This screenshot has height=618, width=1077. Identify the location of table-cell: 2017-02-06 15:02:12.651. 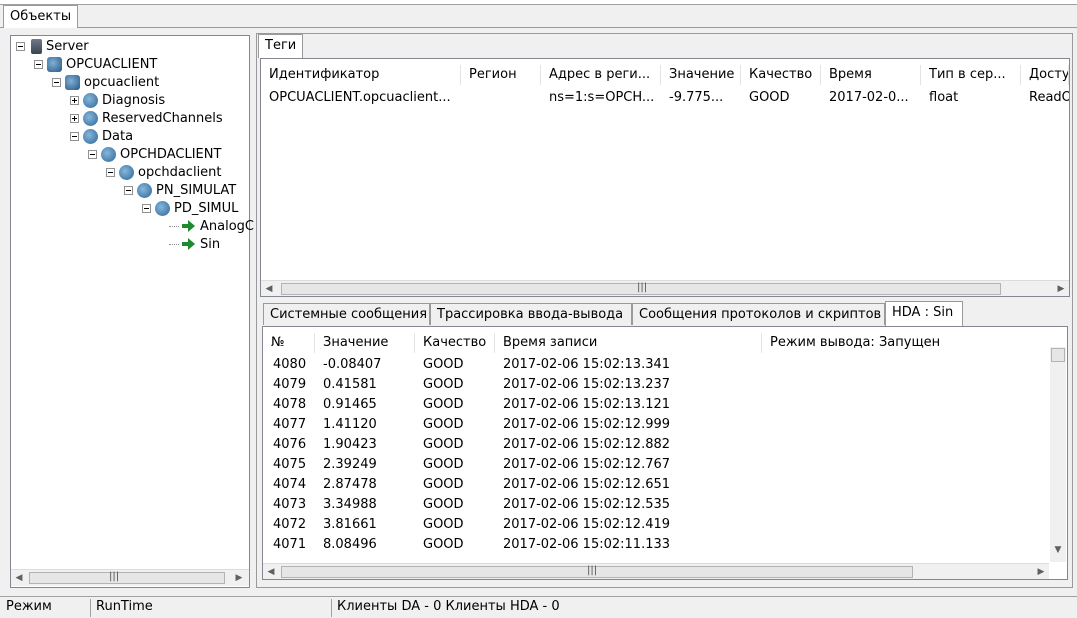
(587, 484).